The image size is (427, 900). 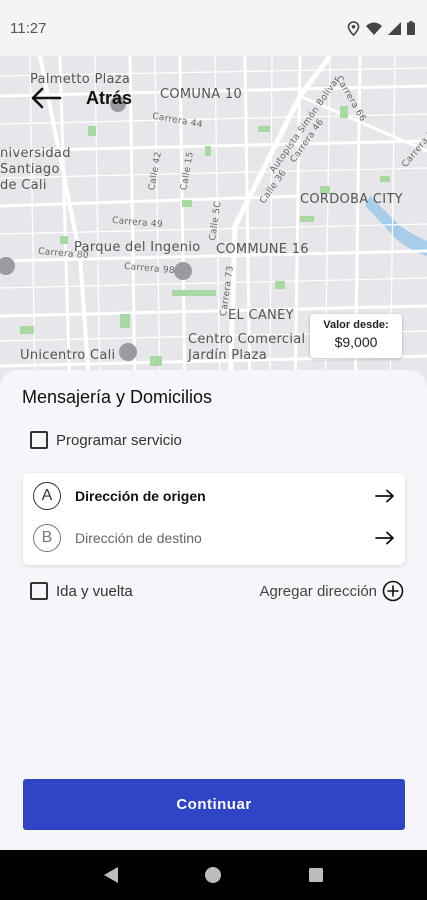 I want to click on origin-address-label: Dirección de origen, so click(x=140, y=496).